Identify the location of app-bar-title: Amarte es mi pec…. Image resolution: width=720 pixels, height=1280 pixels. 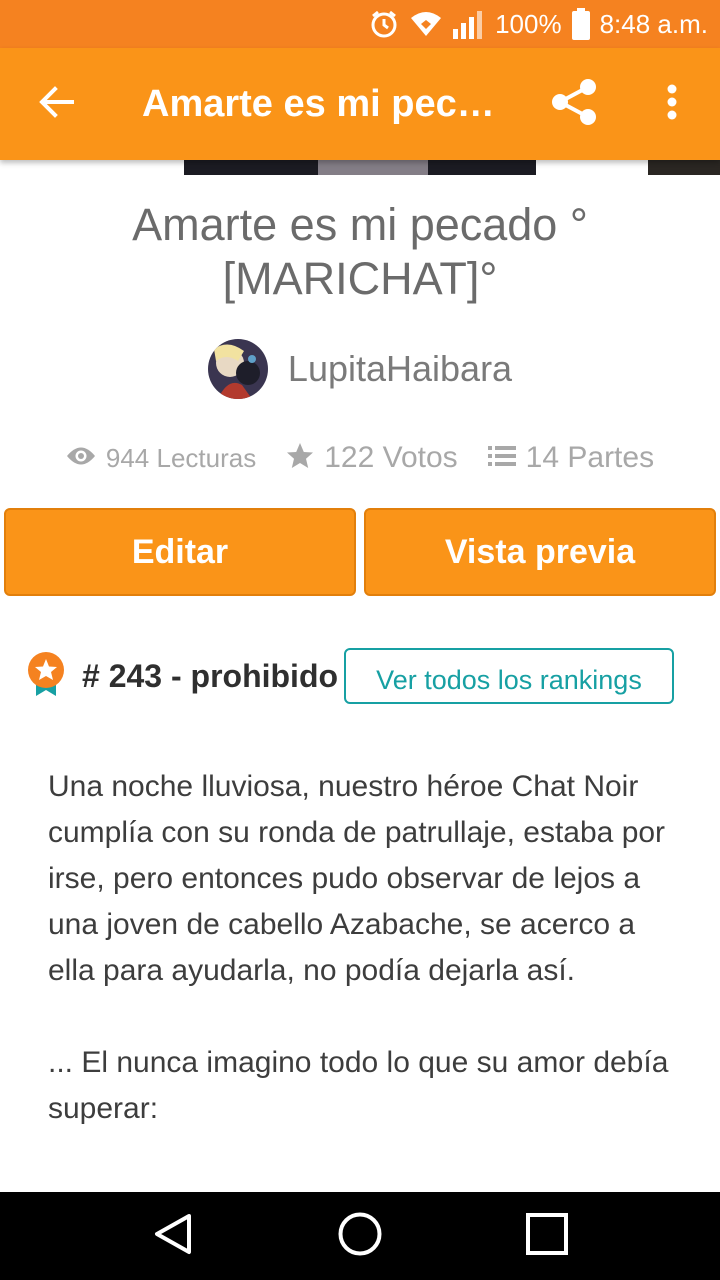
(318, 103).